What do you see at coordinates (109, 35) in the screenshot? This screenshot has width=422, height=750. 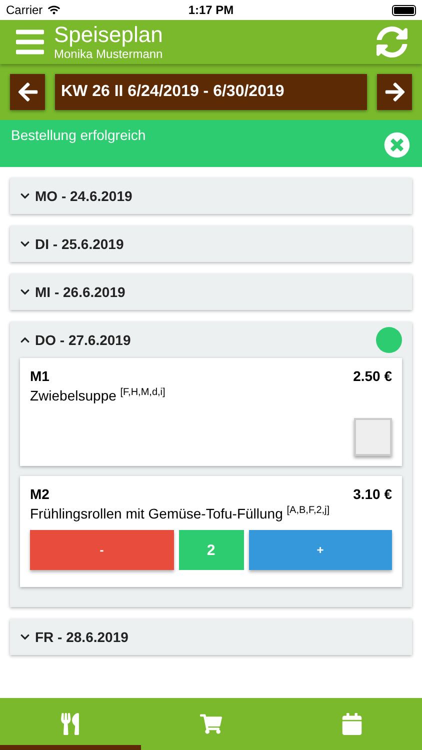 I see `app-title: Speiseplan` at bounding box center [109, 35].